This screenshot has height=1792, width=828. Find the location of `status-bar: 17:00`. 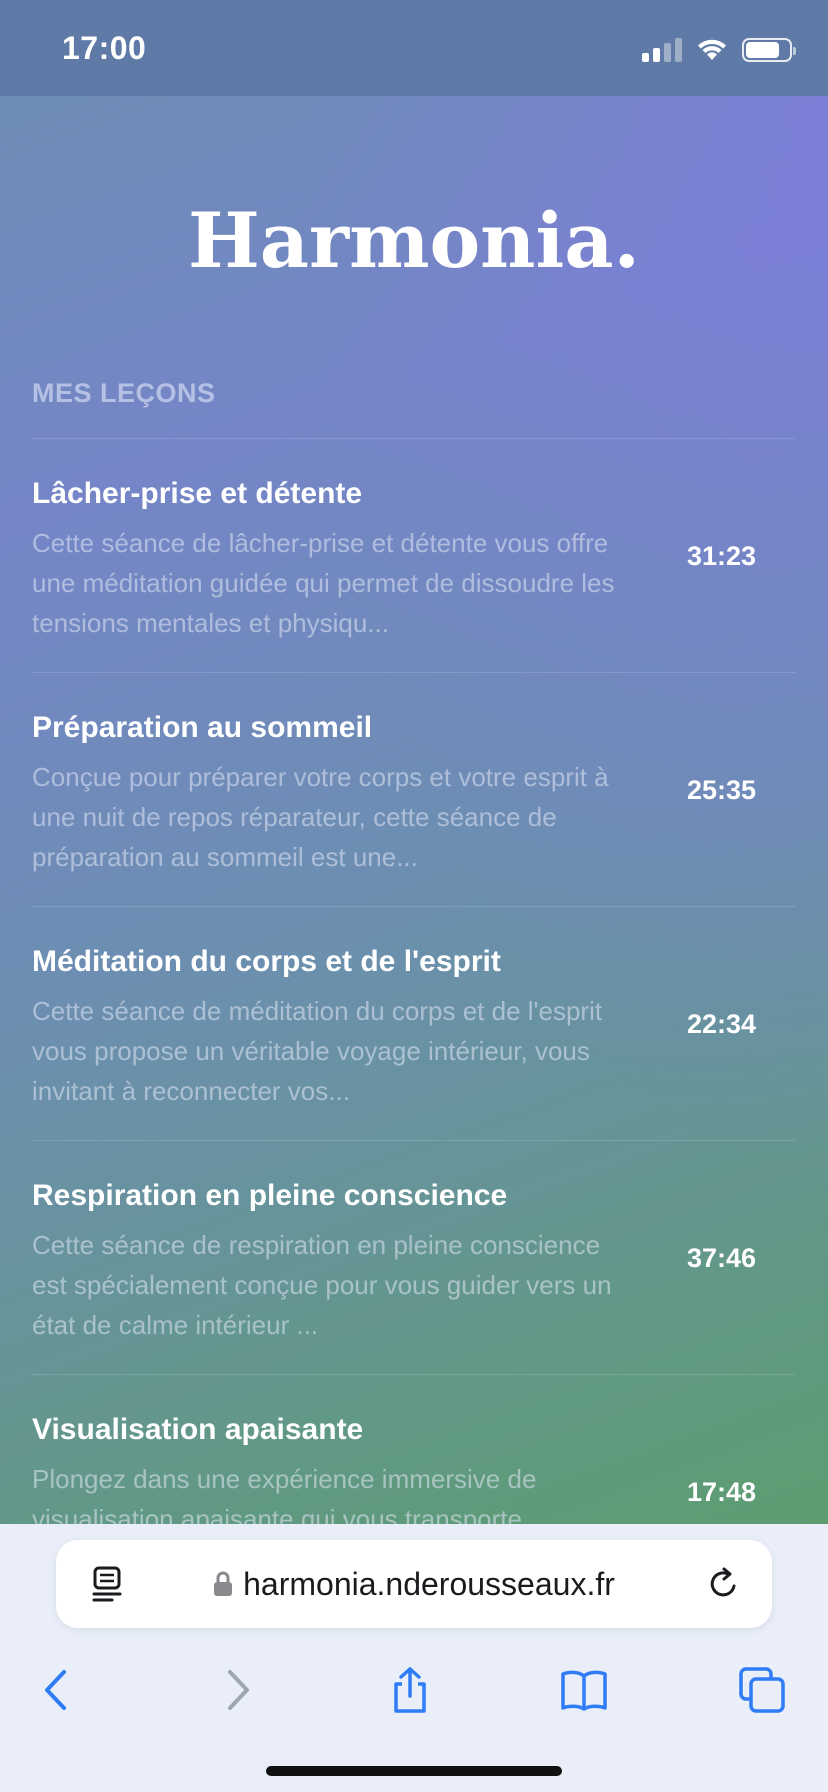

status-bar: 17:00 is located at coordinates (414, 48).